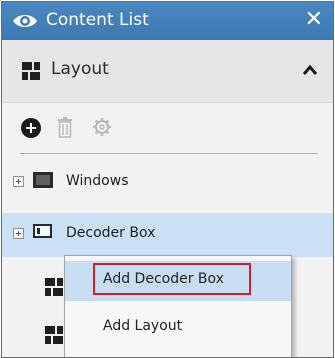  Describe the element at coordinates (97, 20) in the screenshot. I see `panel-title: Content List` at that location.